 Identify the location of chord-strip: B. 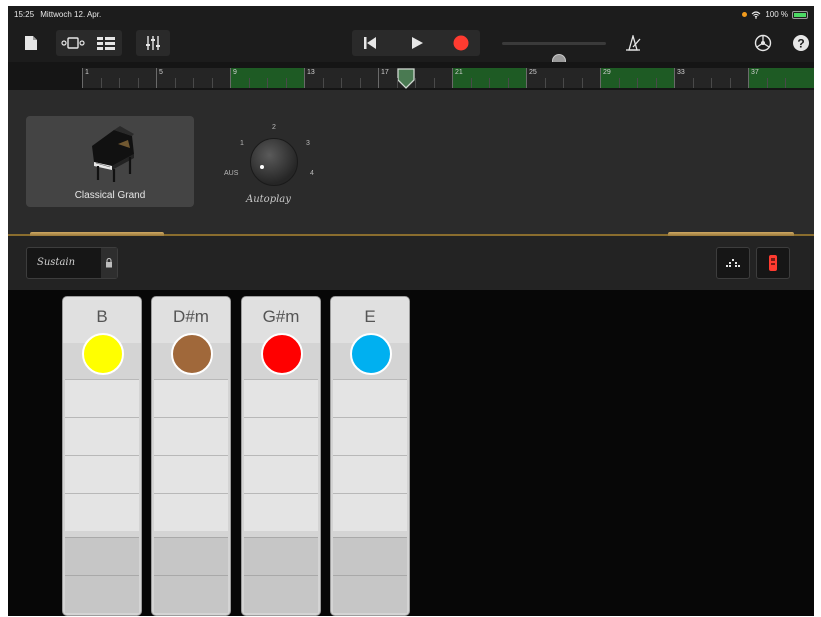
(102, 456).